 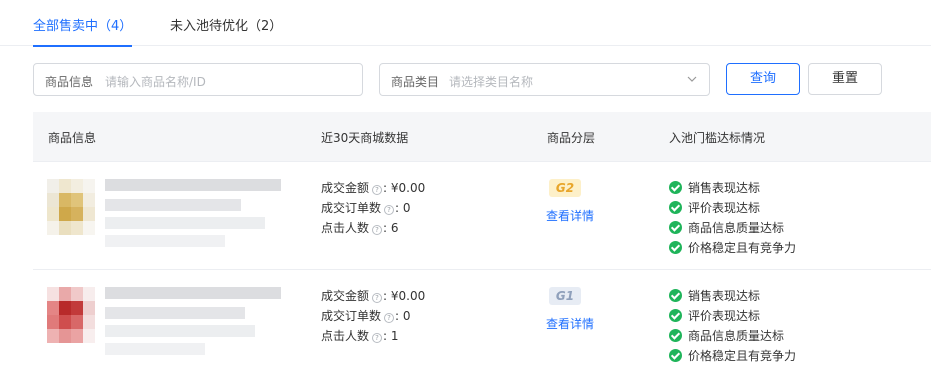 What do you see at coordinates (565, 296) in the screenshot?
I see `tier-badge-g1: G1` at bounding box center [565, 296].